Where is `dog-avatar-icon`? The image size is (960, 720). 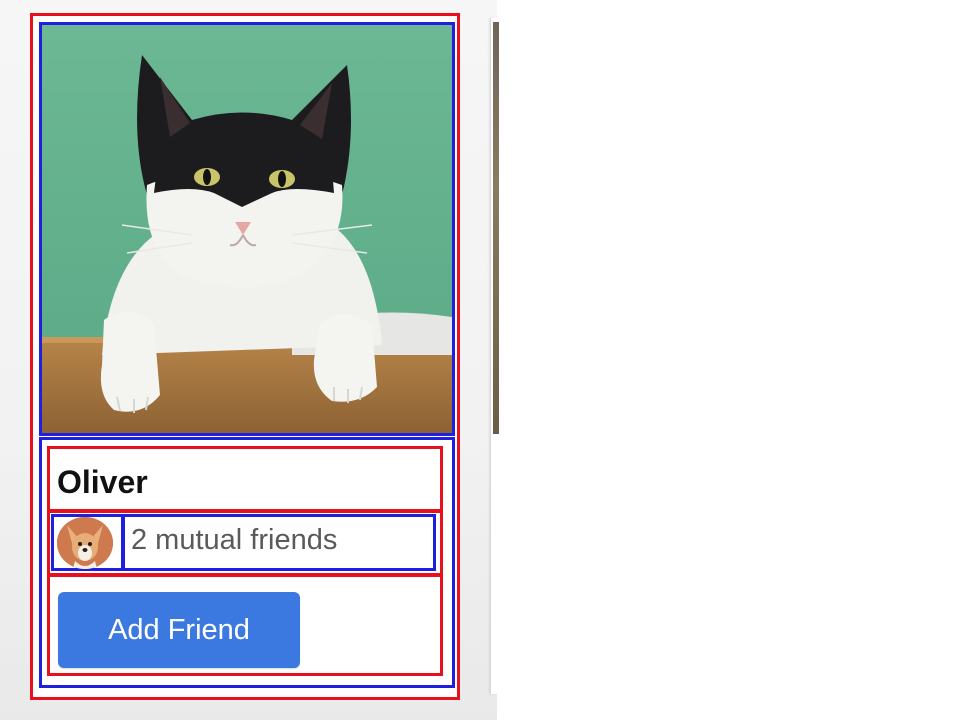 dog-avatar-icon is located at coordinates (85, 543).